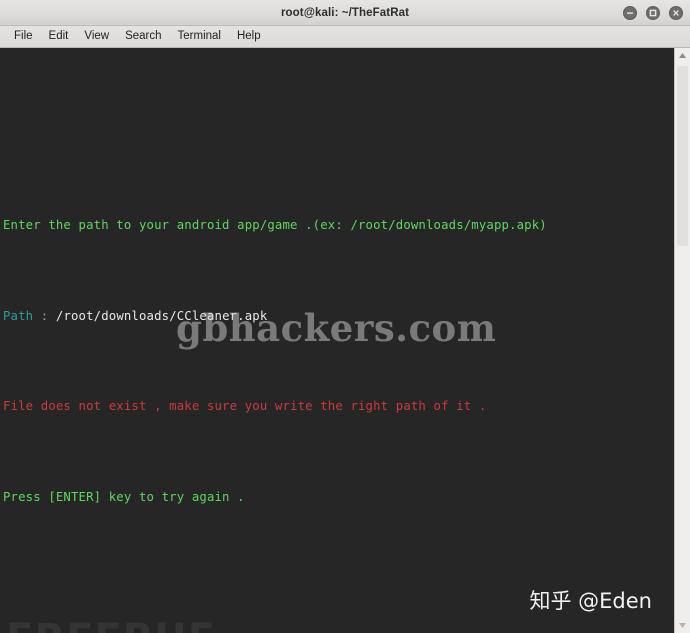  Describe the element at coordinates (96, 36) in the screenshot. I see `menu-item-view: View` at that location.